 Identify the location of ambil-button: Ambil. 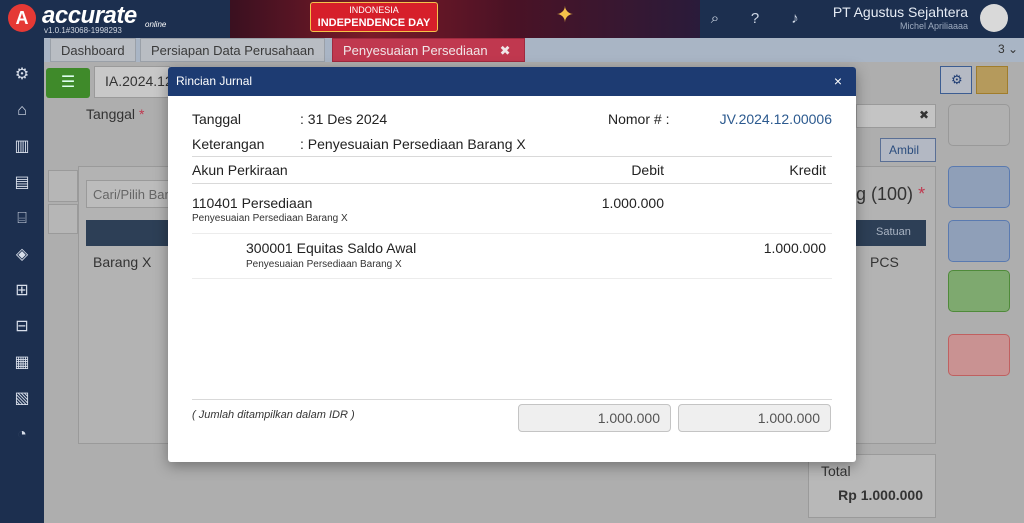
(908, 150).